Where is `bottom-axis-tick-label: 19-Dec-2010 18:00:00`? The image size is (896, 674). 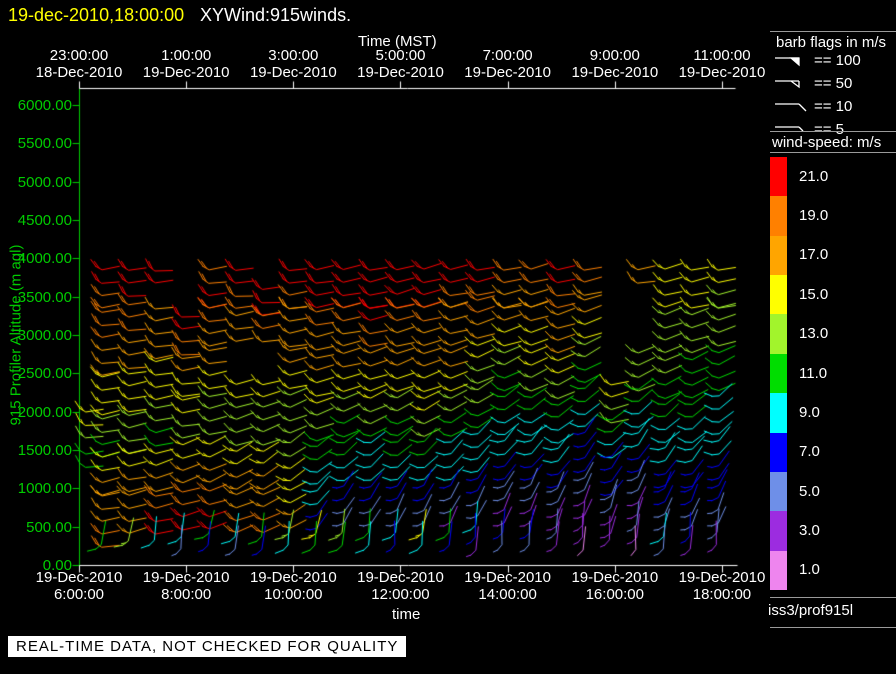 bottom-axis-tick-label: 19-Dec-2010 18:00:00 is located at coordinates (722, 586).